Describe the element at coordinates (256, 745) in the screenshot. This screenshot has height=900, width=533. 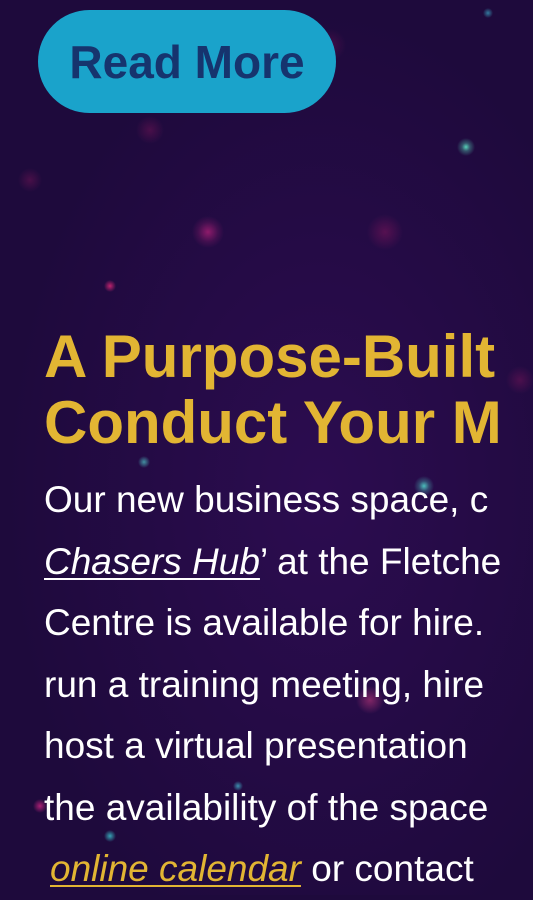
I see `body-line-5: host a virtual presentation` at that location.